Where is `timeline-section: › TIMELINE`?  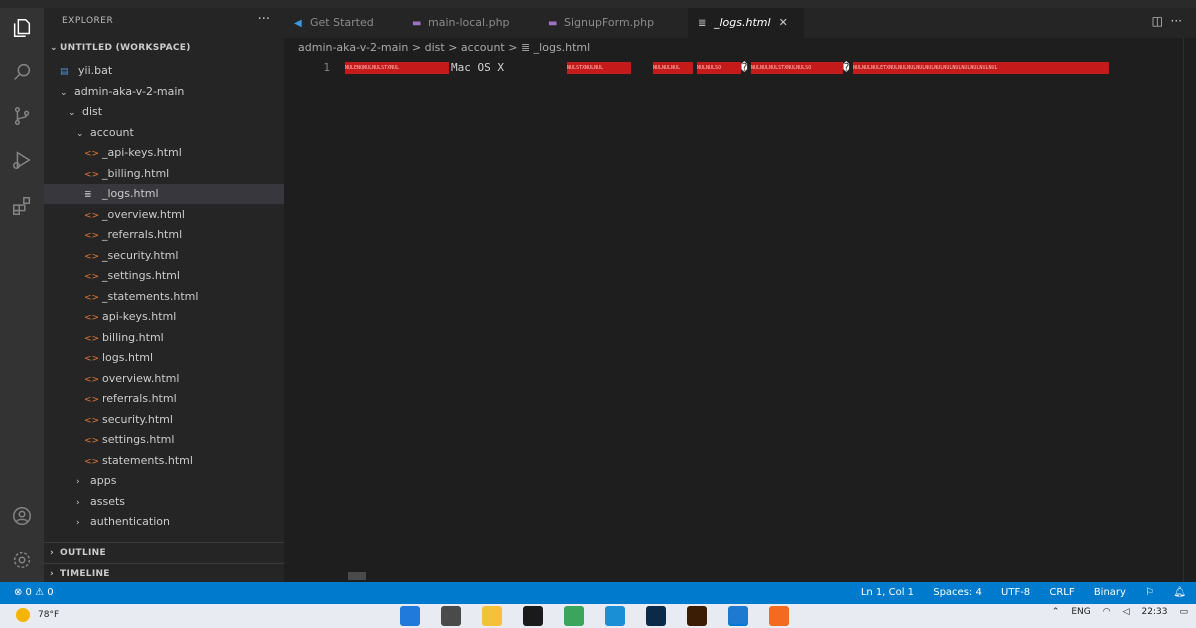 timeline-section: › TIMELINE is located at coordinates (164, 572).